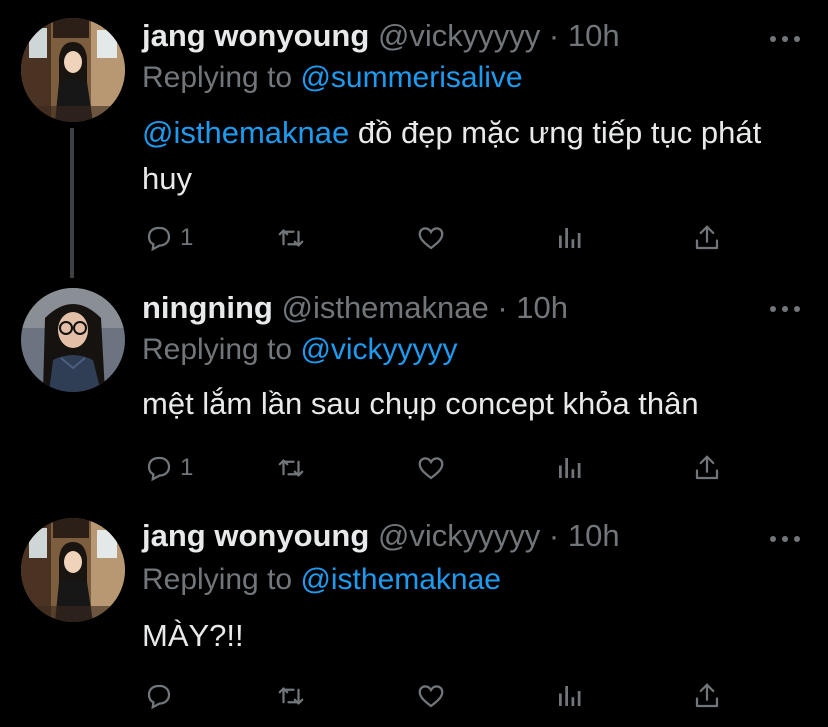  Describe the element at coordinates (384, 307) in the screenshot. I see `username: @isthemaknae` at that location.